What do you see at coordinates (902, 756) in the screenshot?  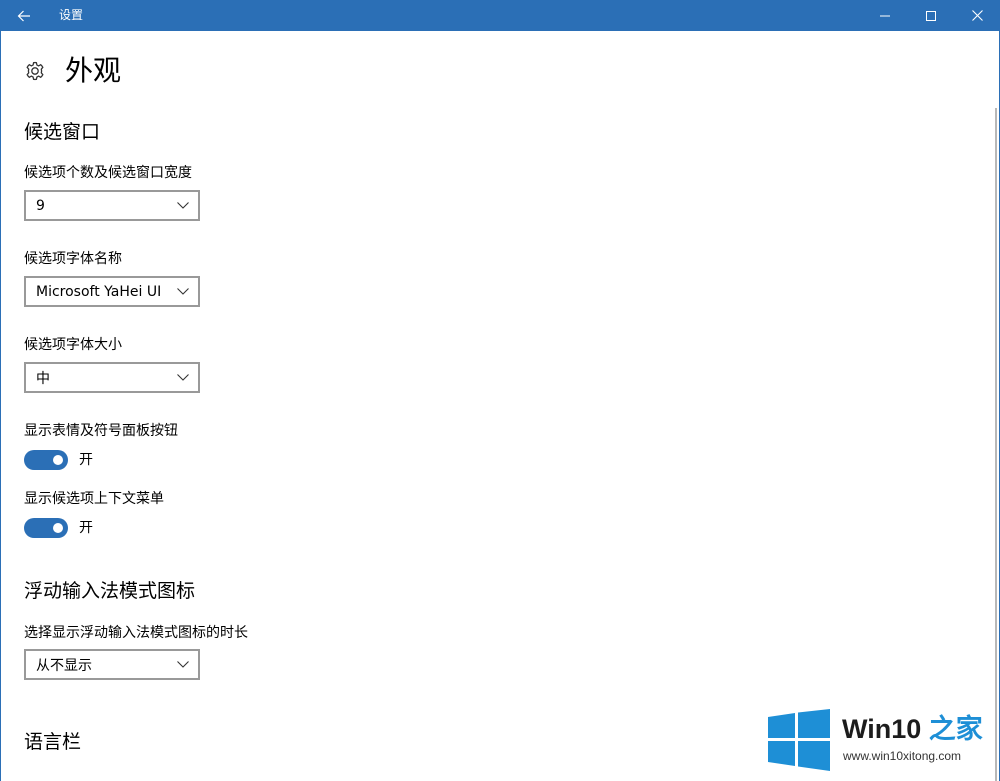 I see `watermark-url: www.win10xitong.com` at bounding box center [902, 756].